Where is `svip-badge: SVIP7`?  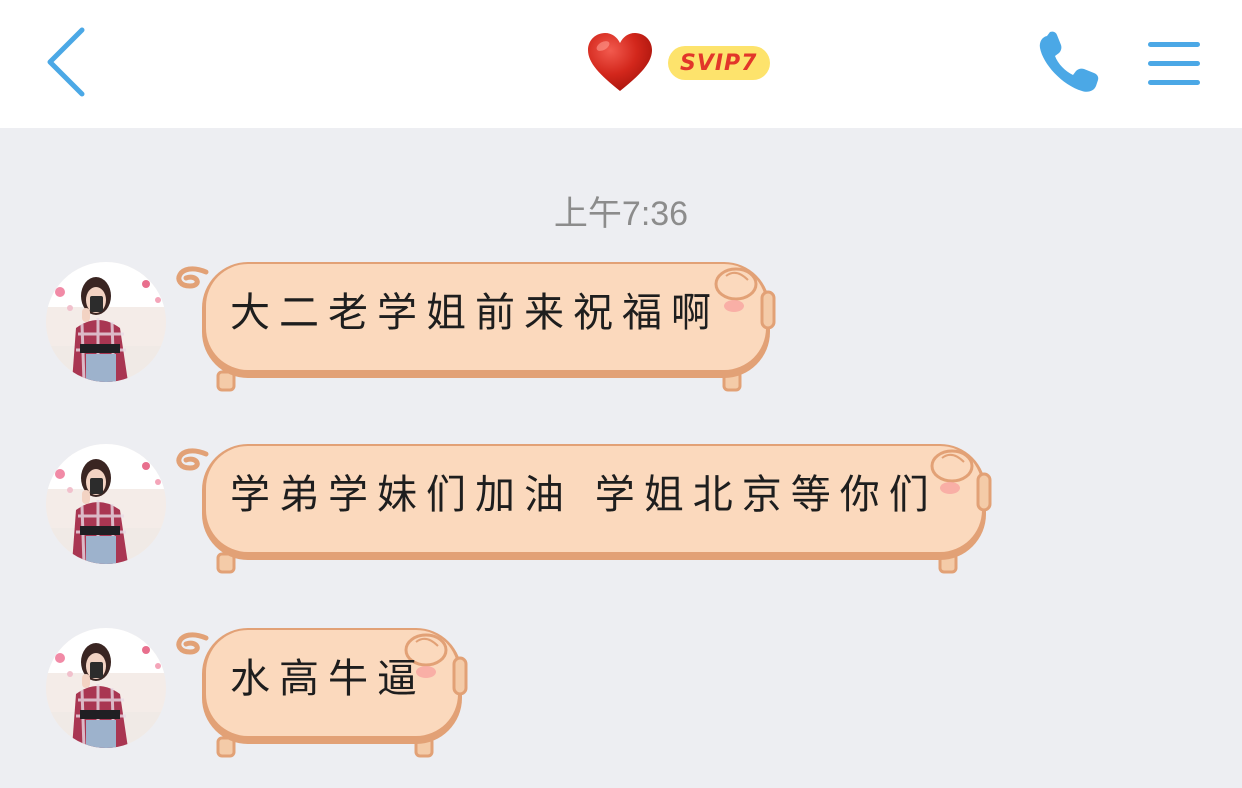 svip-badge: SVIP7 is located at coordinates (719, 63).